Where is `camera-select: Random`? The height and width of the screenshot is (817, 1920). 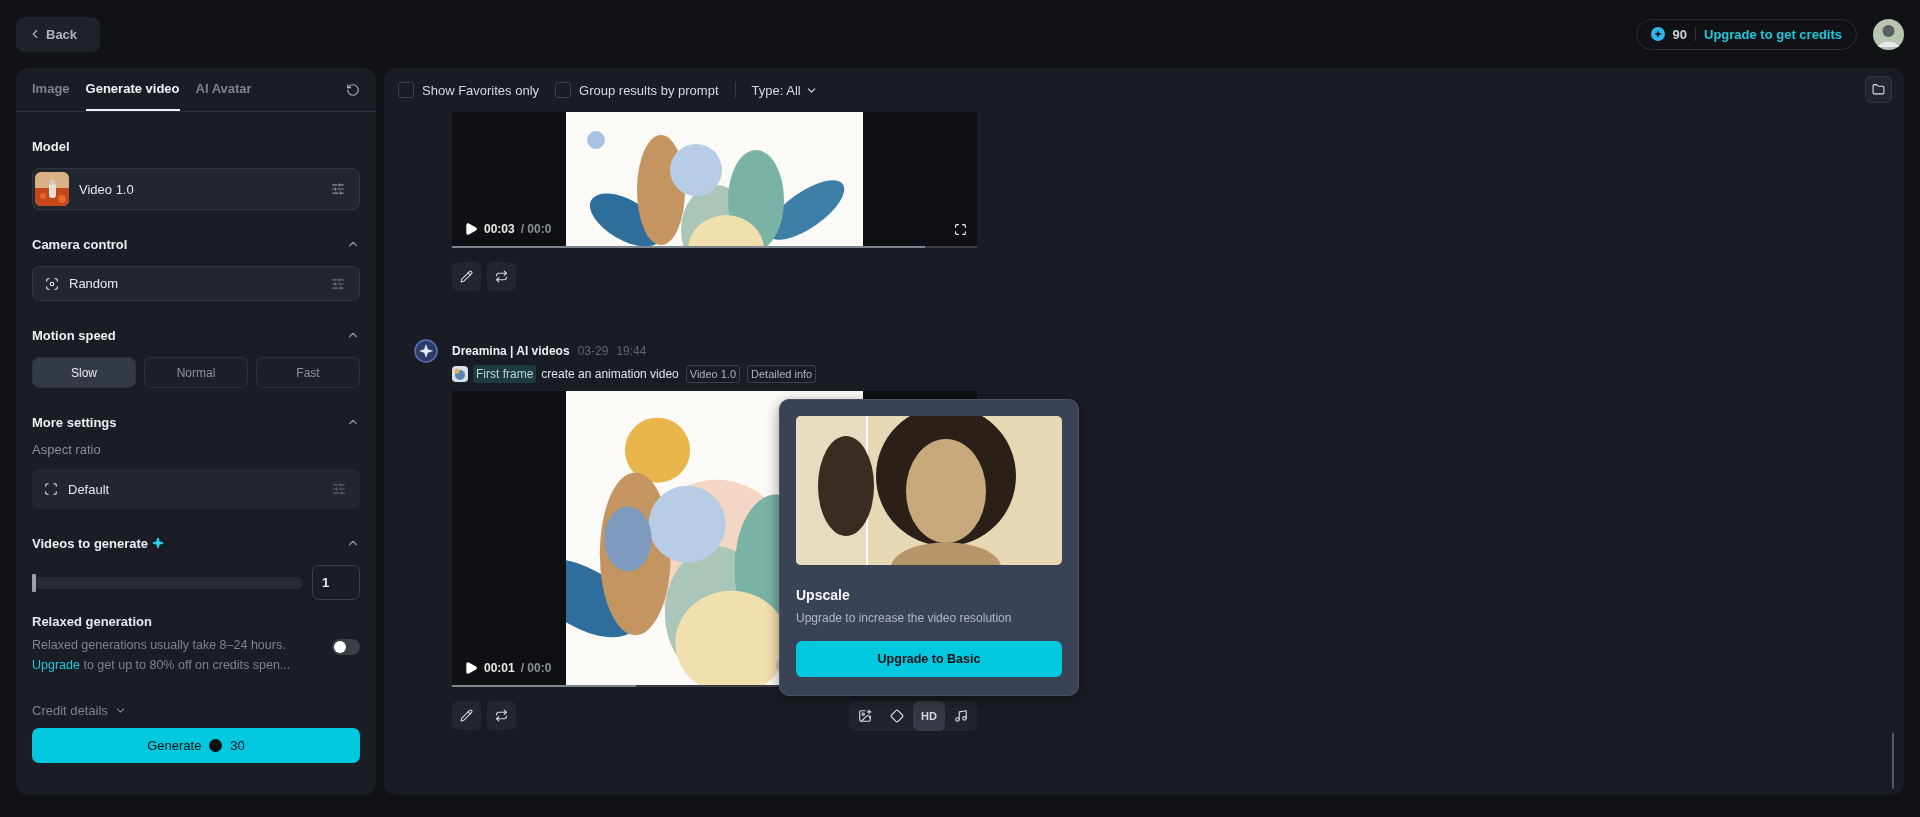 camera-select: Random is located at coordinates (196, 283).